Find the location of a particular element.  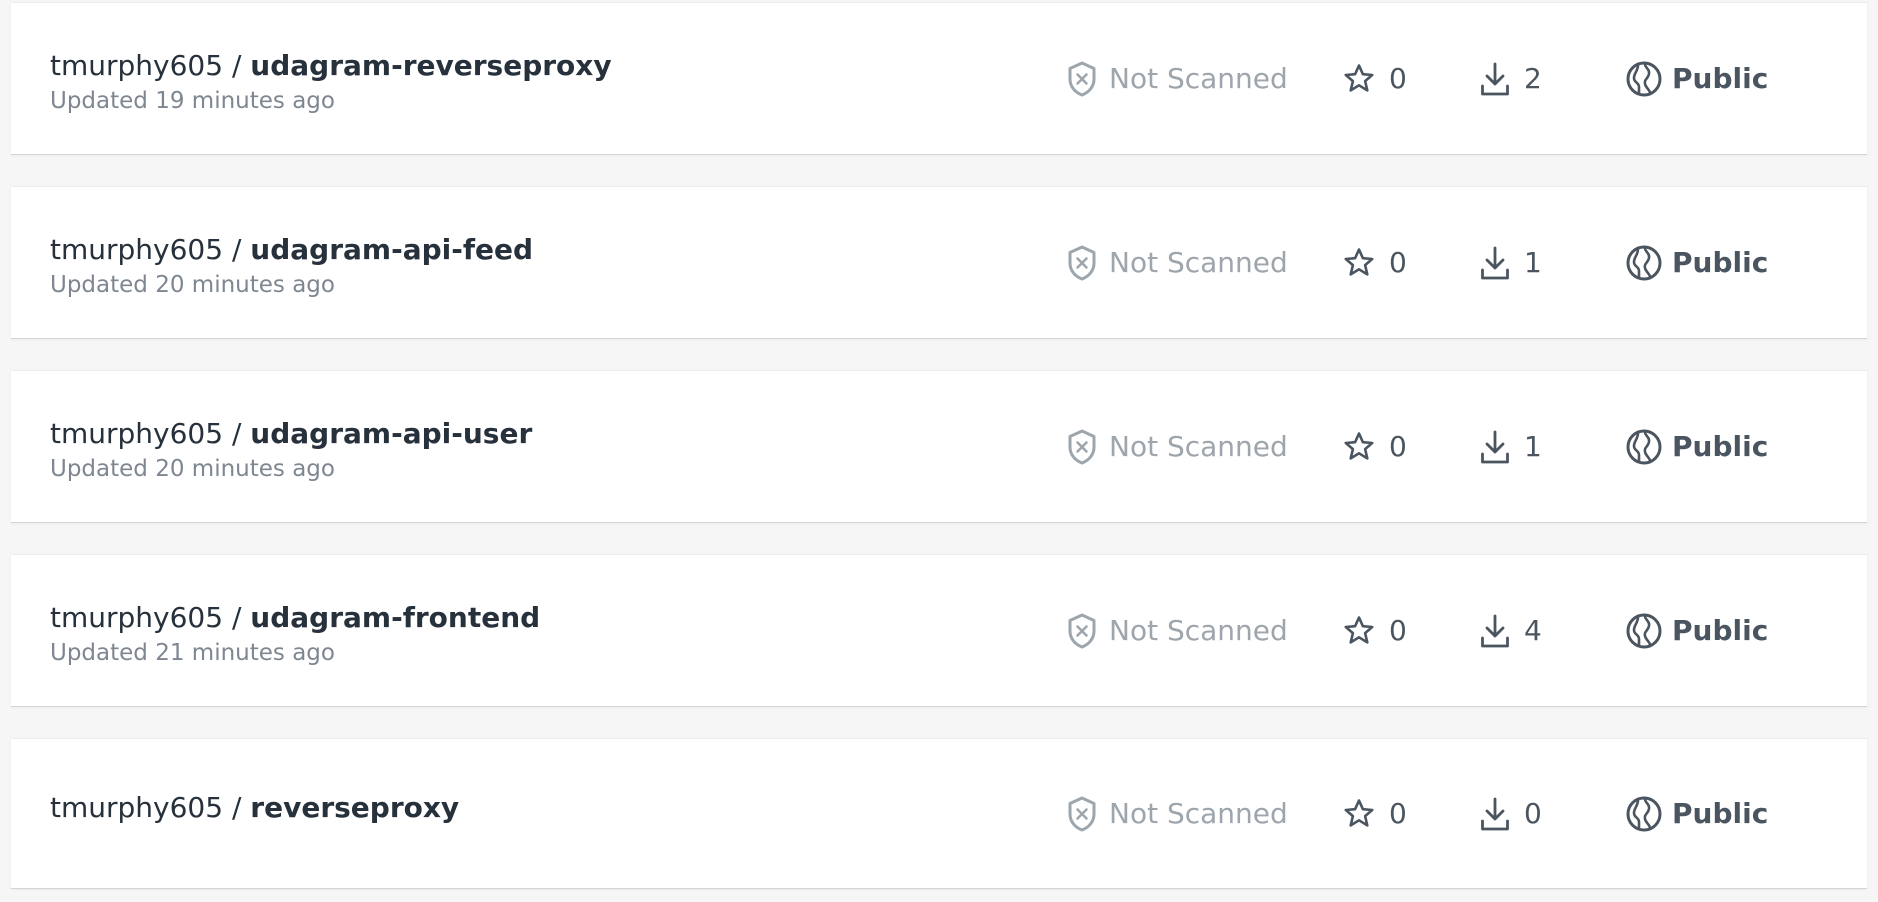

repository-name: tmurphy605 / udagram-frontend is located at coordinates (295, 618).